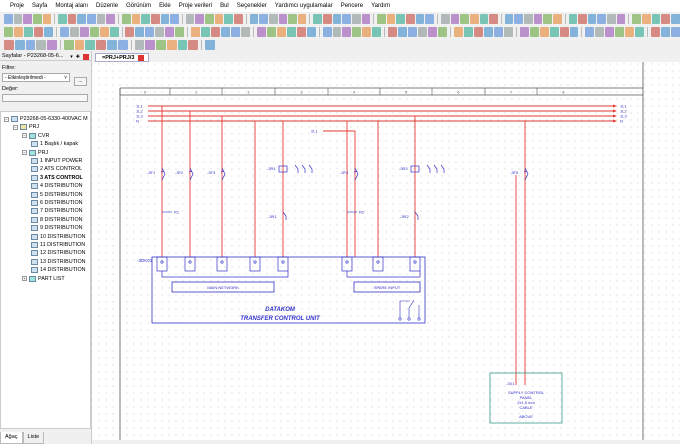 This screenshot has height=444, width=680. I want to click on menu-yardim: Yardım, so click(380, 6).